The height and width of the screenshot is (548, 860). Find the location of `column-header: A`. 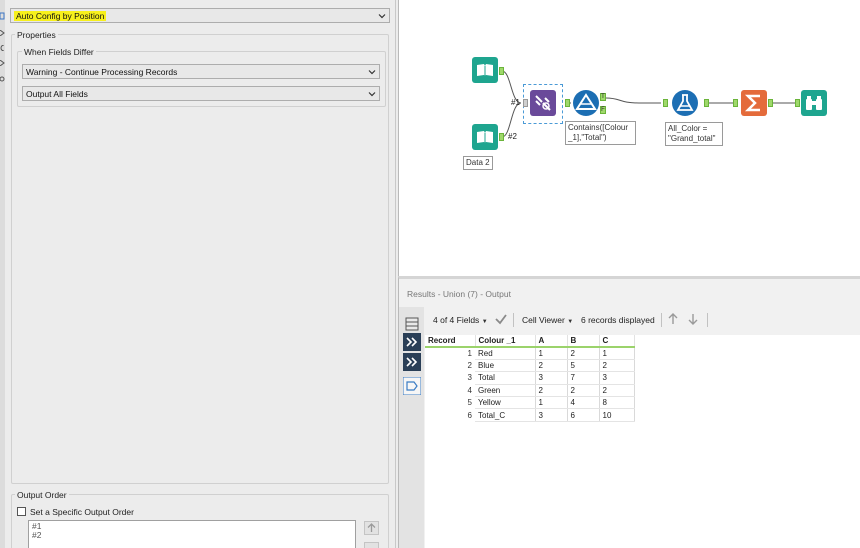

column-header: A is located at coordinates (551, 341).